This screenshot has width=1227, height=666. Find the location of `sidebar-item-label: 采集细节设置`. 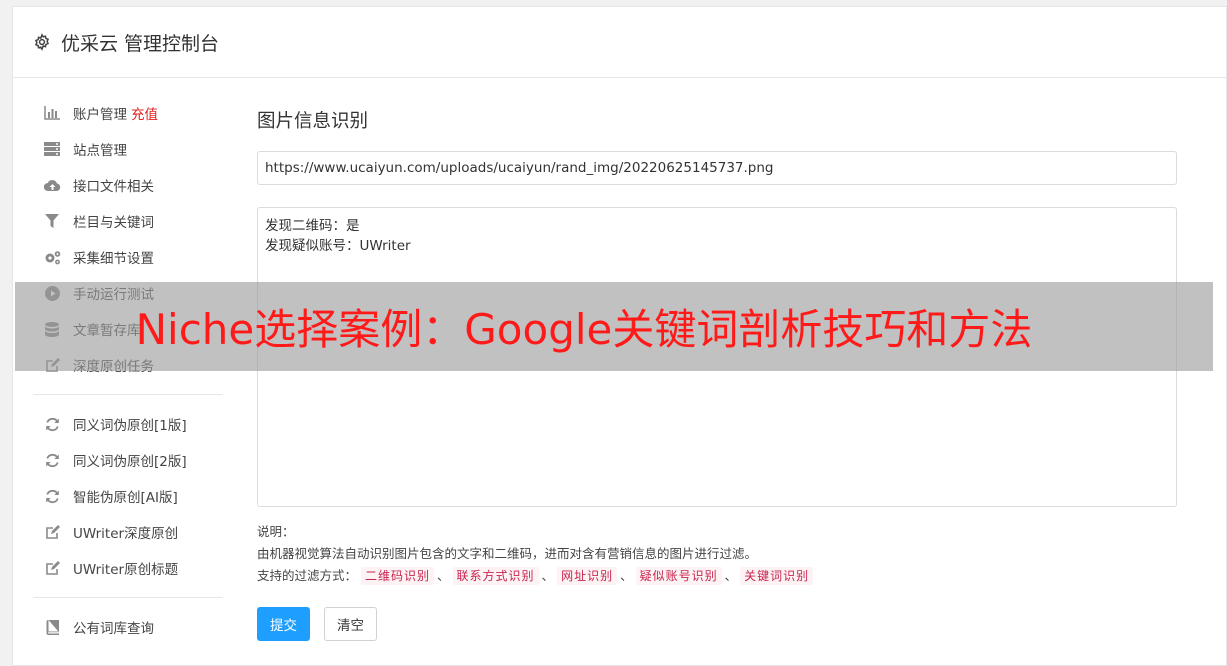

sidebar-item-label: 采集细节设置 is located at coordinates (113, 259).